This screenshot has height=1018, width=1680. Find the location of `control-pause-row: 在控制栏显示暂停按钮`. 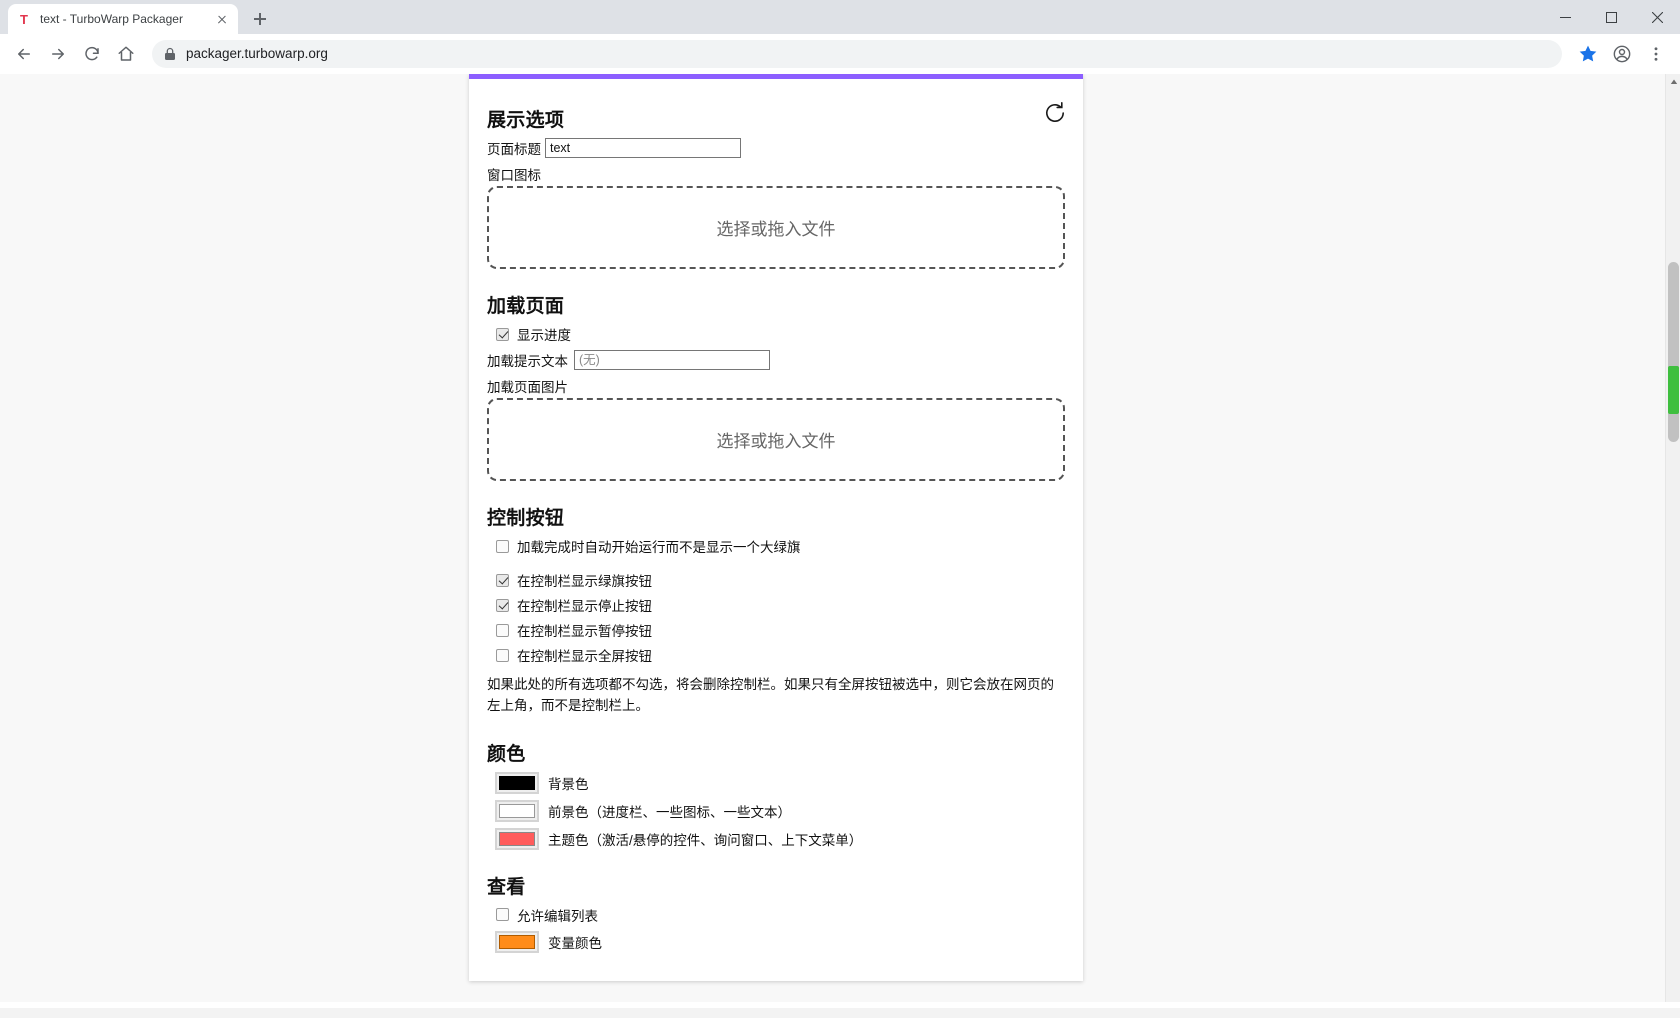

control-pause-row: 在控制栏显示暂停按钮 is located at coordinates (776, 630).